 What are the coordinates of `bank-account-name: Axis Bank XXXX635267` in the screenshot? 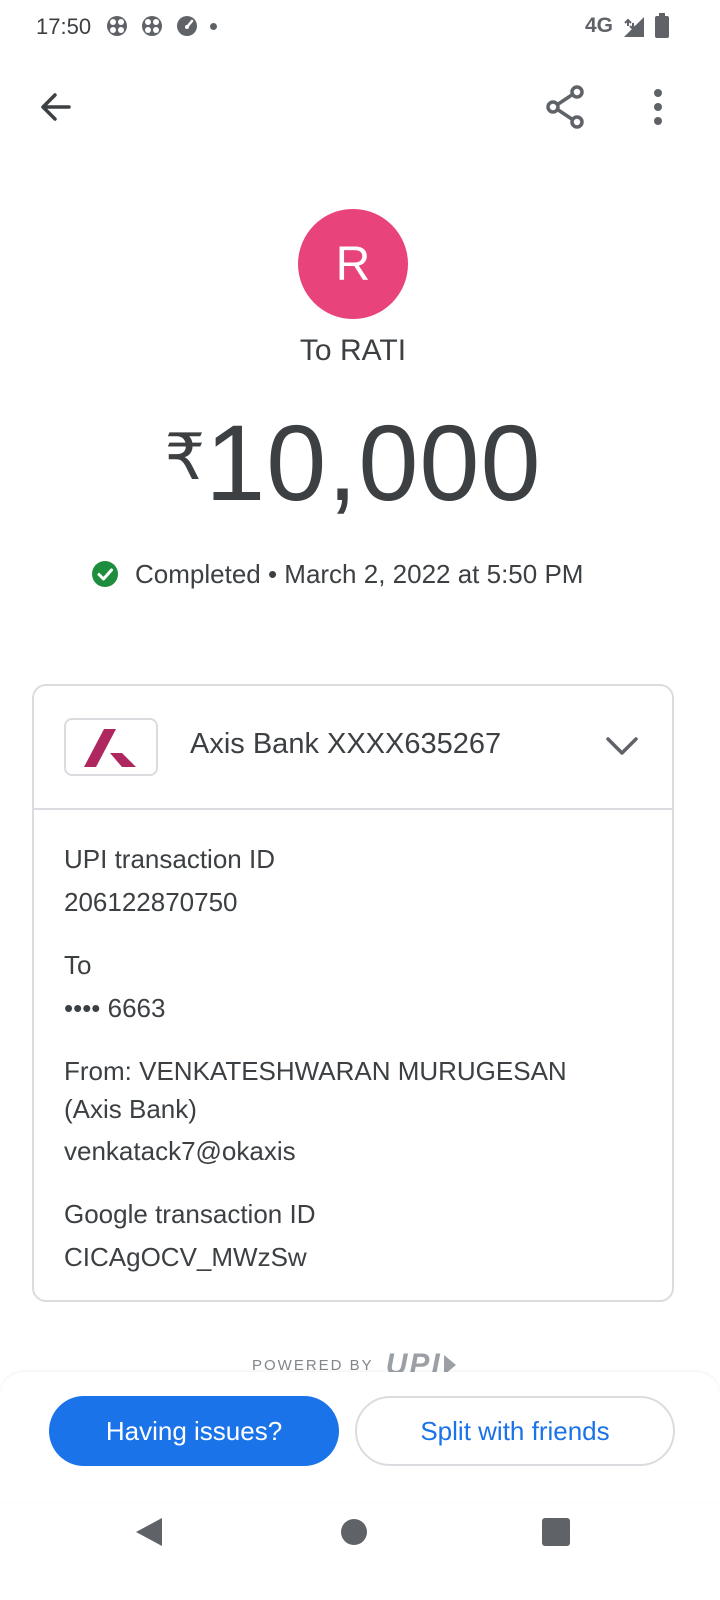 It's located at (346, 744).